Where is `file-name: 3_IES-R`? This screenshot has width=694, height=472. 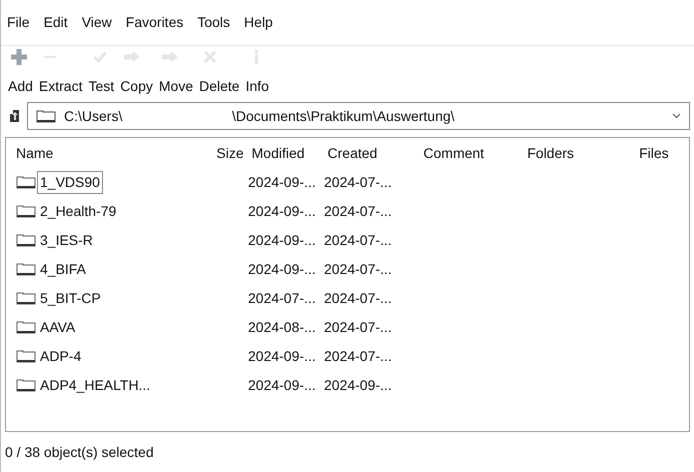
file-name: 3_IES-R is located at coordinates (66, 240).